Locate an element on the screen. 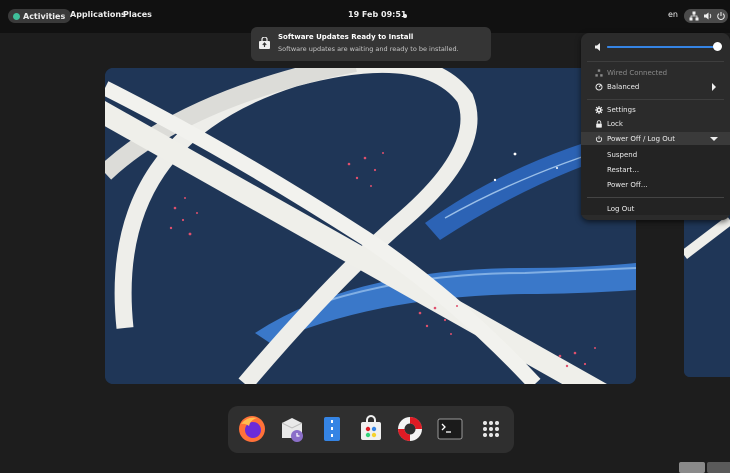  clock: 19 Feb 09:51 is located at coordinates (377, 14).